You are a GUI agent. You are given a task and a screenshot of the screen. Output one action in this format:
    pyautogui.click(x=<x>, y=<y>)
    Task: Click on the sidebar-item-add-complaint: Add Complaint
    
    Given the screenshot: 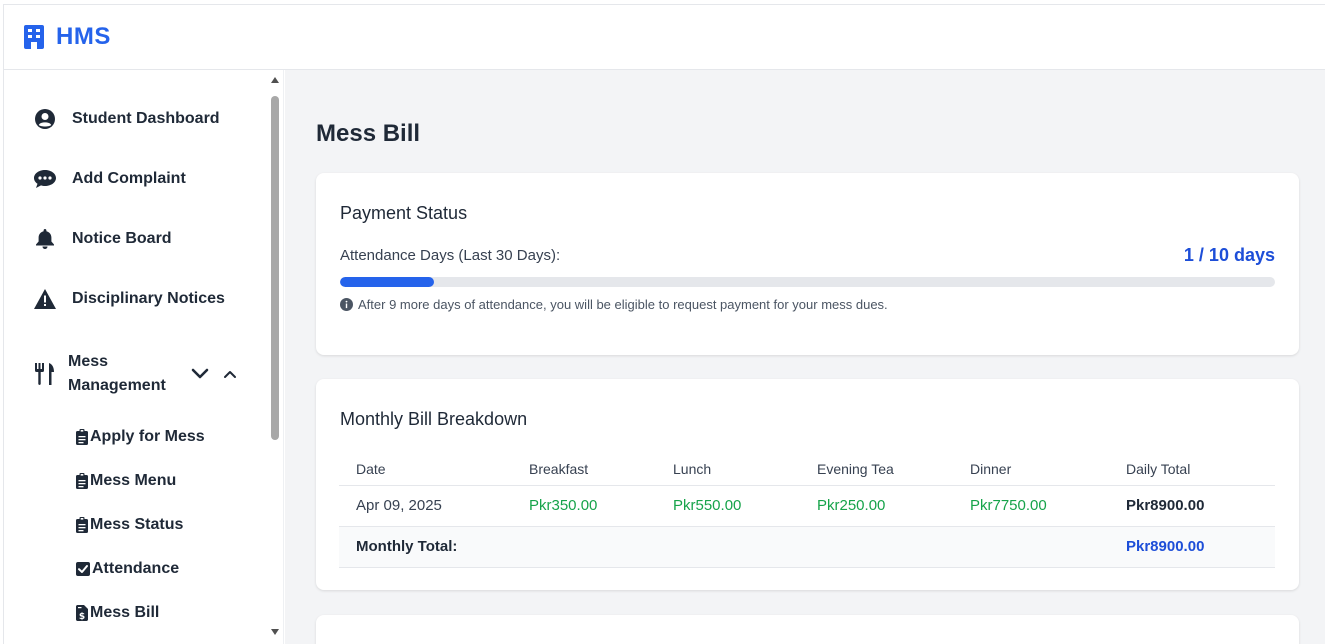 What is the action you would take?
    pyautogui.click(x=110, y=179)
    